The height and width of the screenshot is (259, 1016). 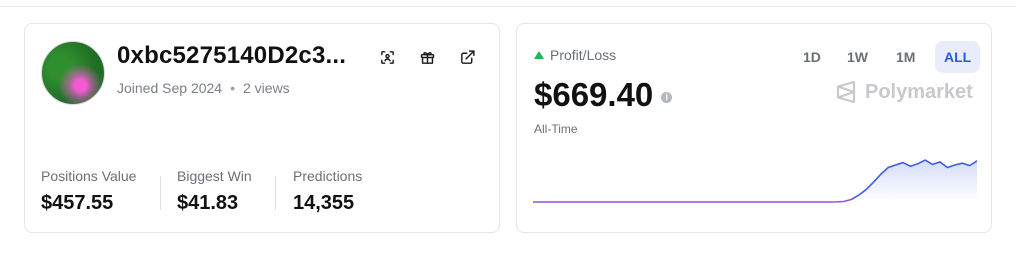 I want to click on polymarket-logo-icon, so click(x=846, y=92).